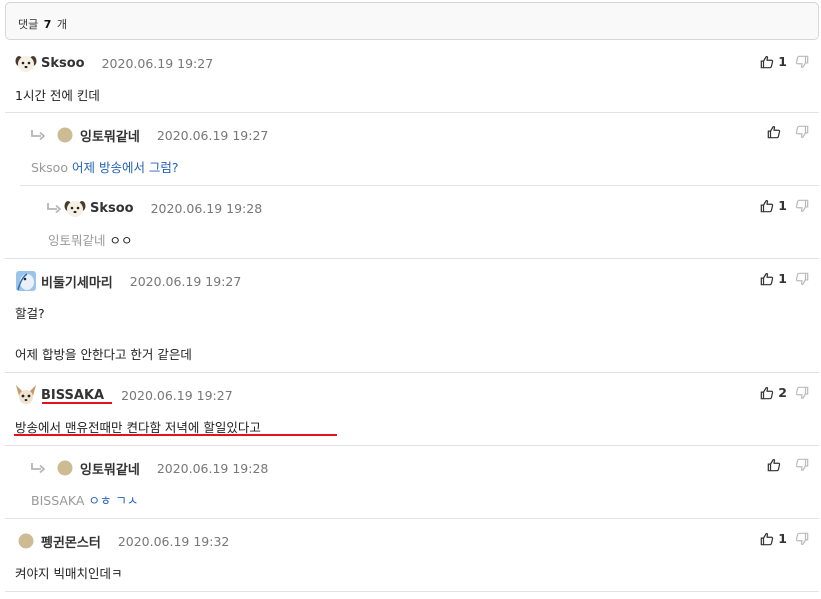 This screenshot has width=821, height=599. What do you see at coordinates (149, 135) in the screenshot?
I see `comment-meta: 잉토뭐같네 2020.06.19 19:27` at bounding box center [149, 135].